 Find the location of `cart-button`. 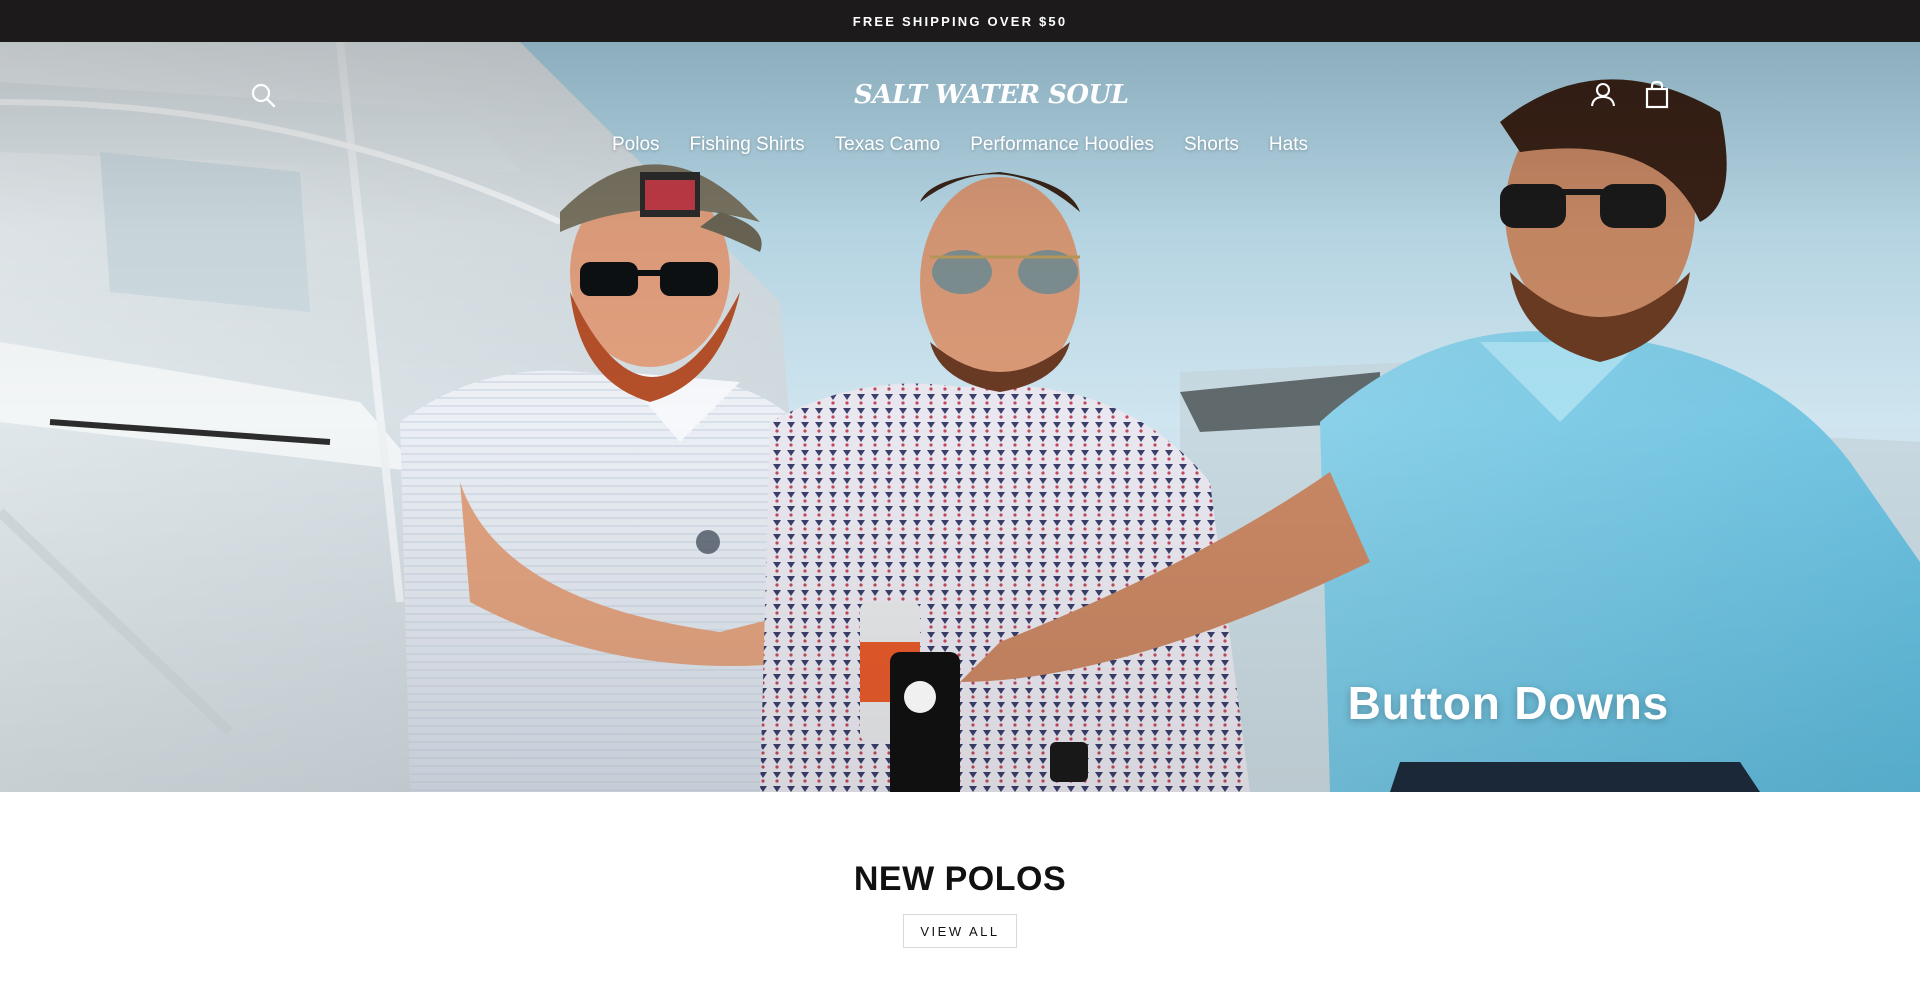

cart-button is located at coordinates (1657, 94).